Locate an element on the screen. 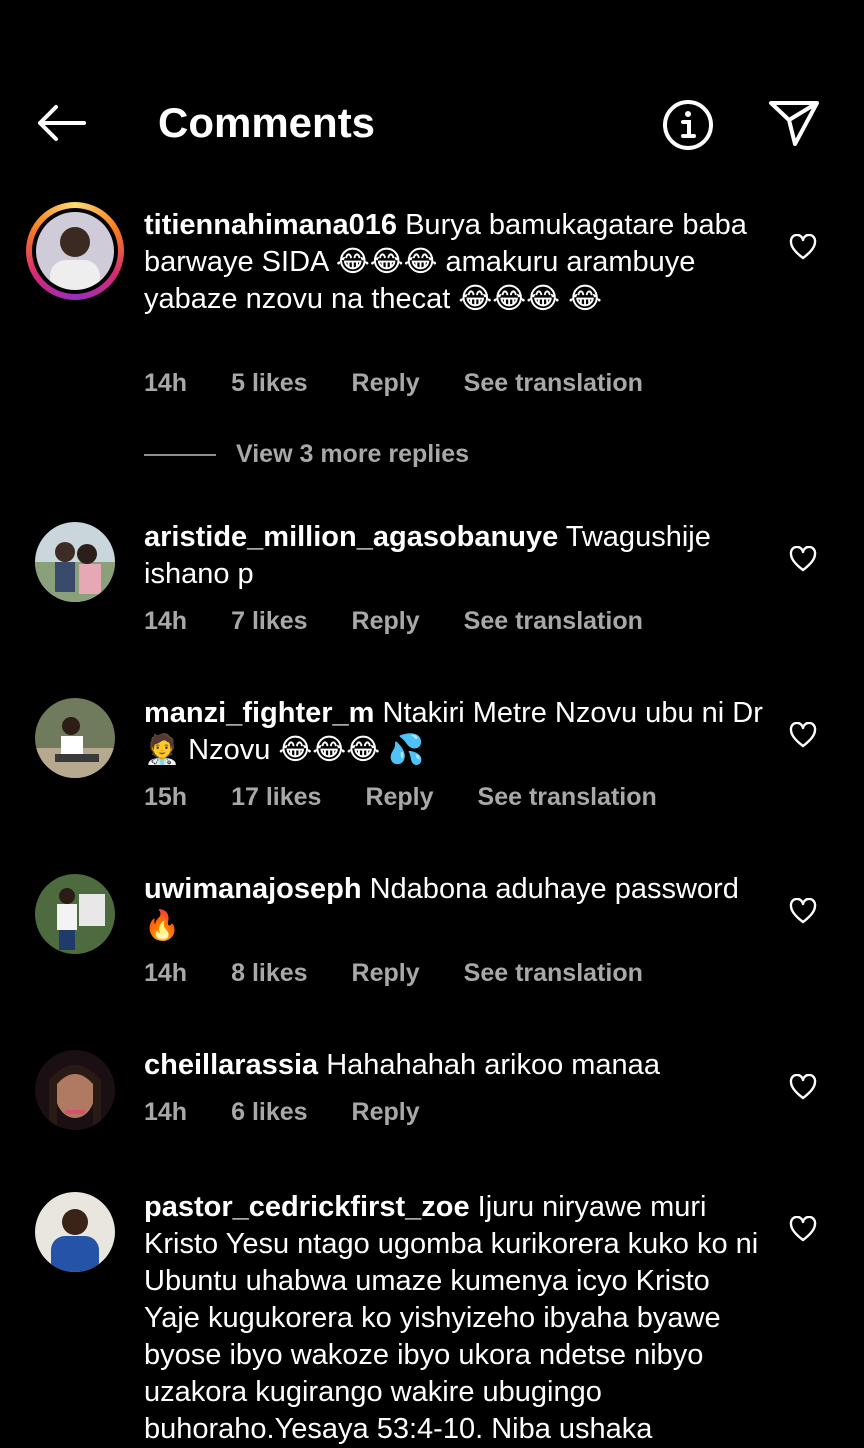 This screenshot has width=864, height=1448. comment-username: uwimanajoseph is located at coordinates (253, 889).